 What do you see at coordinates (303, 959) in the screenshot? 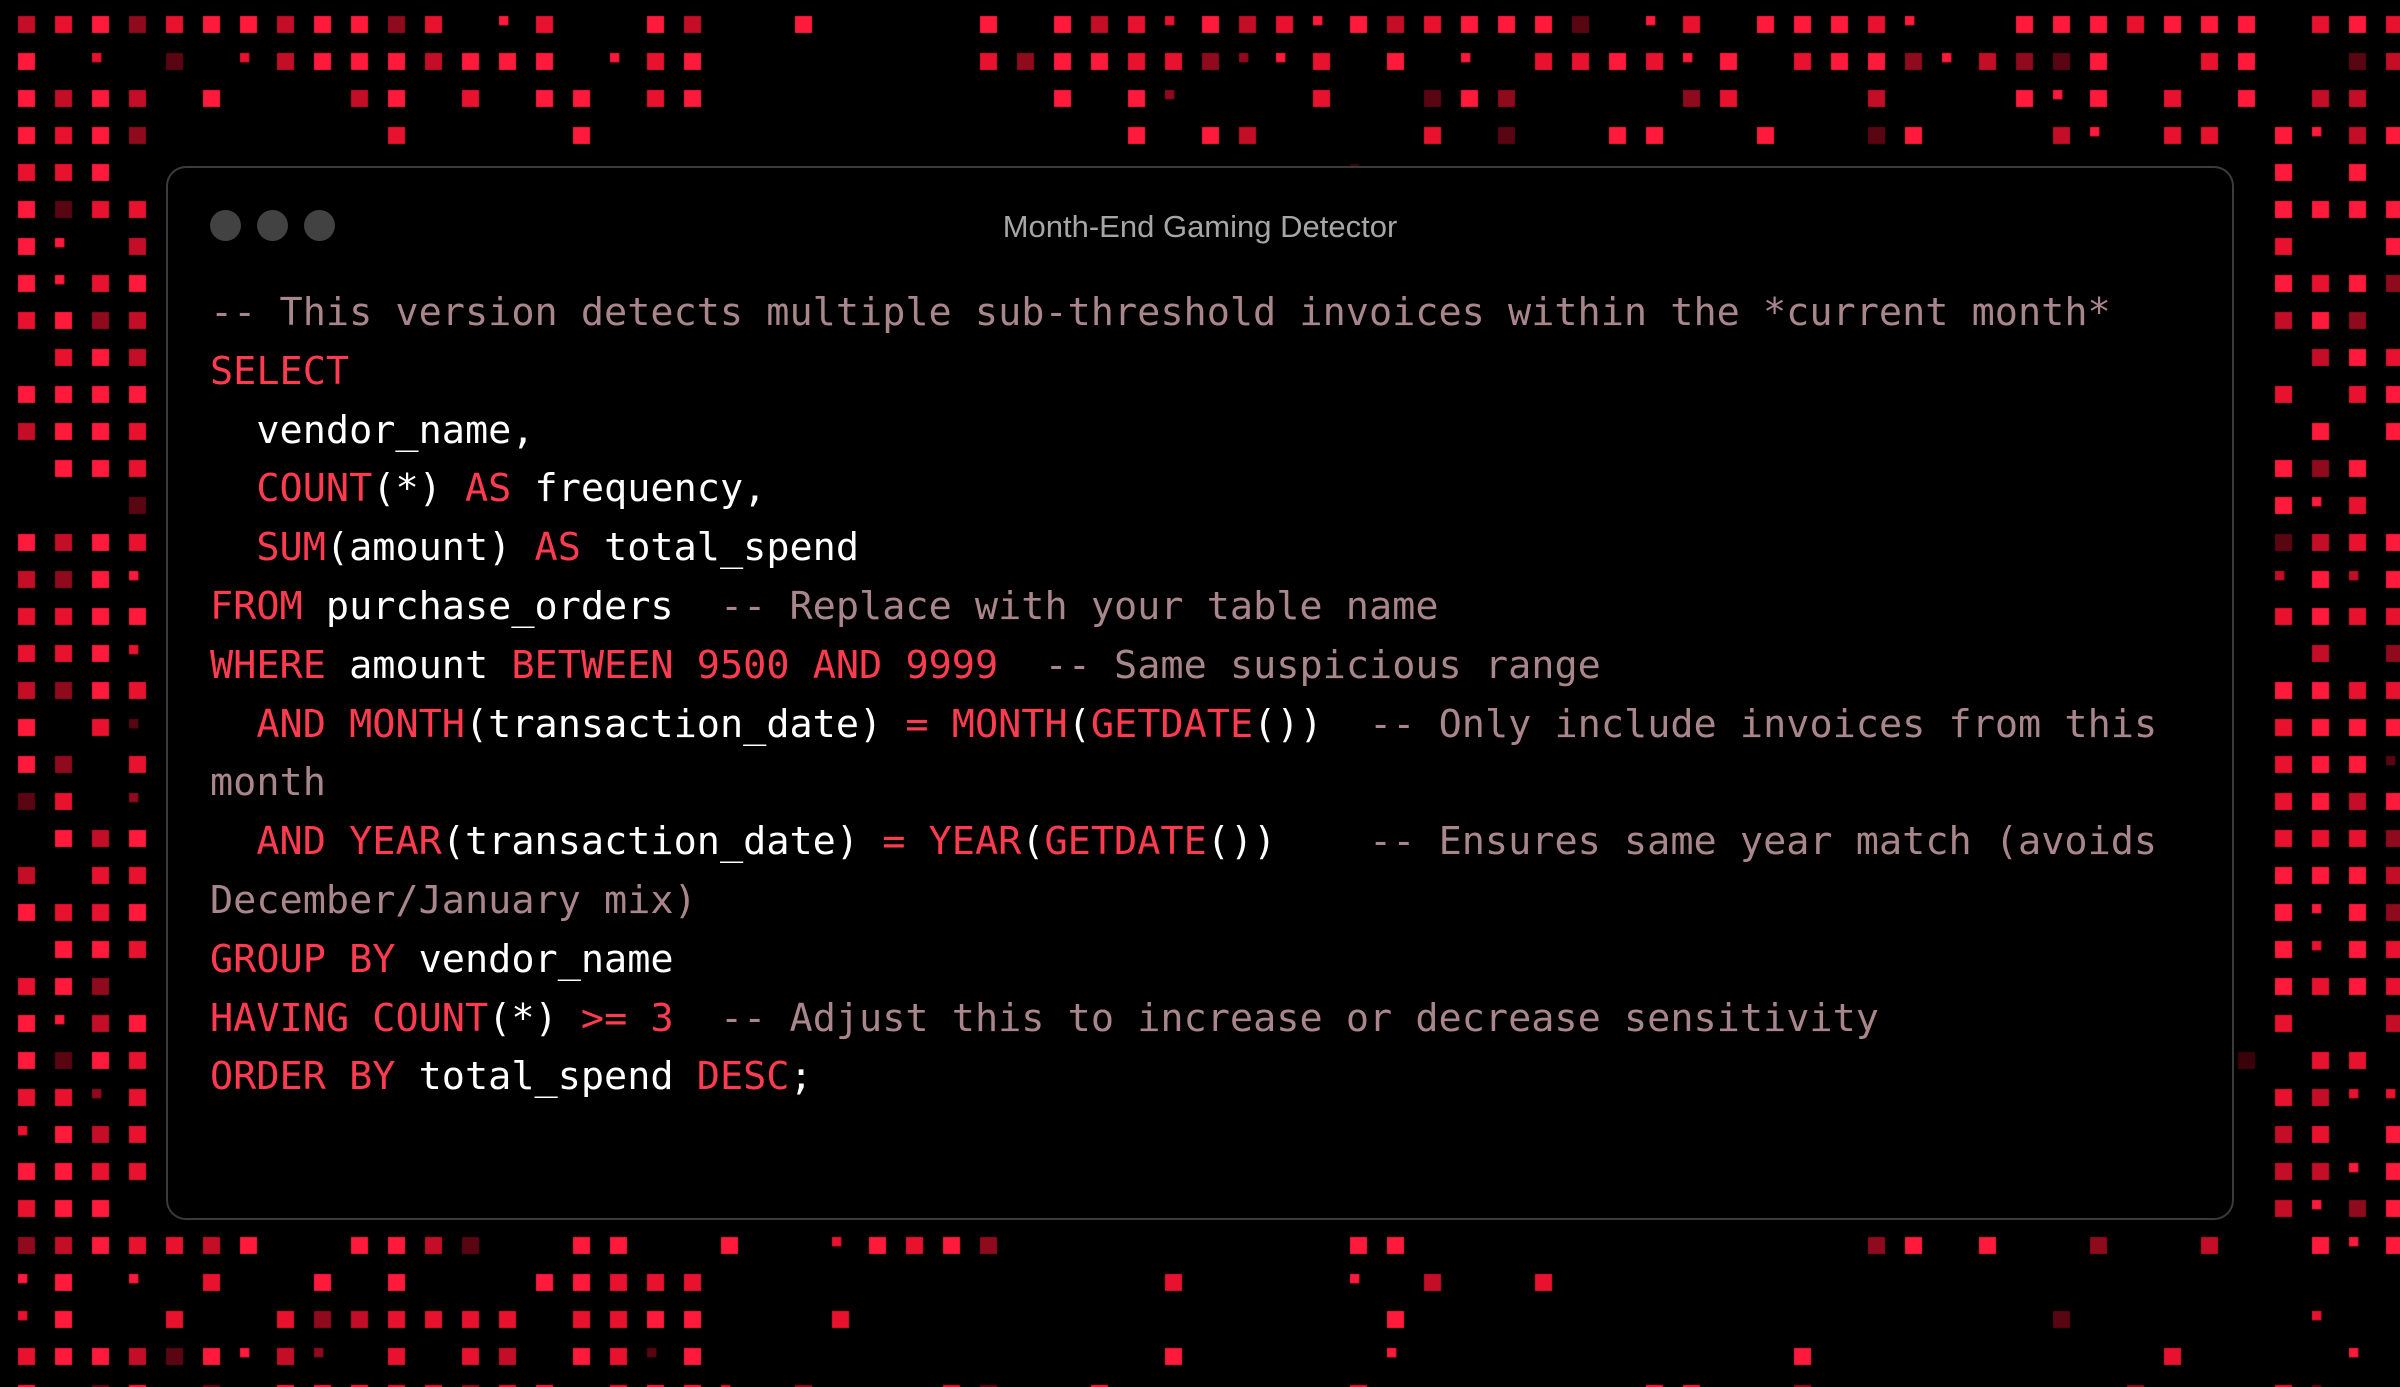
I see `code-keyword: GROUP BY` at bounding box center [303, 959].